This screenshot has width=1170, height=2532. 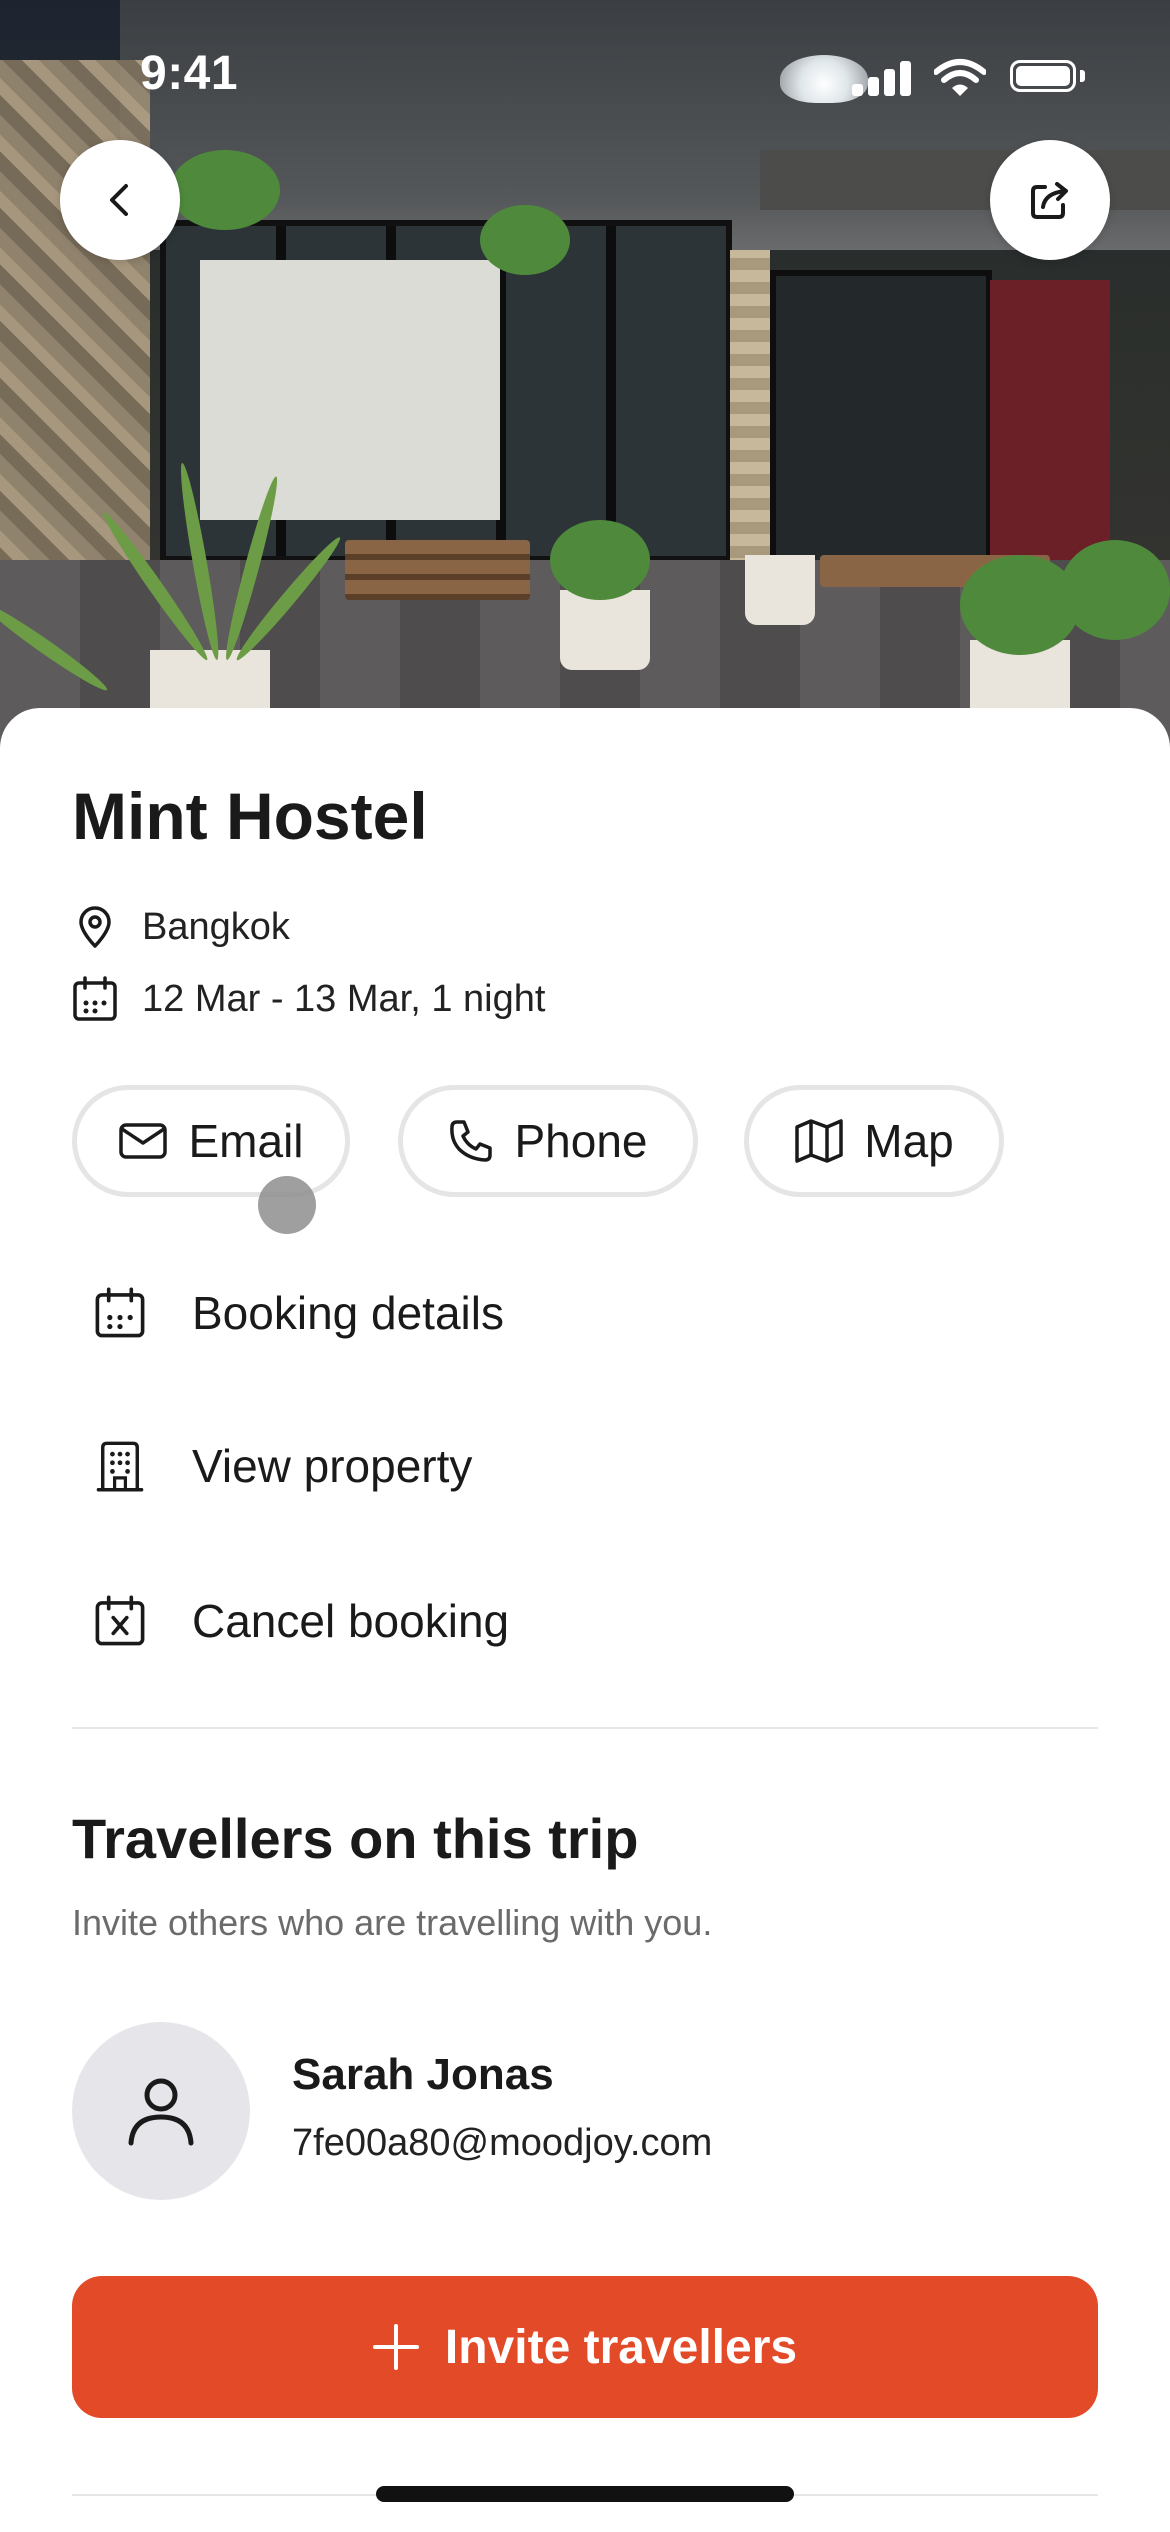 I want to click on map-button: Map, so click(x=874, y=1141).